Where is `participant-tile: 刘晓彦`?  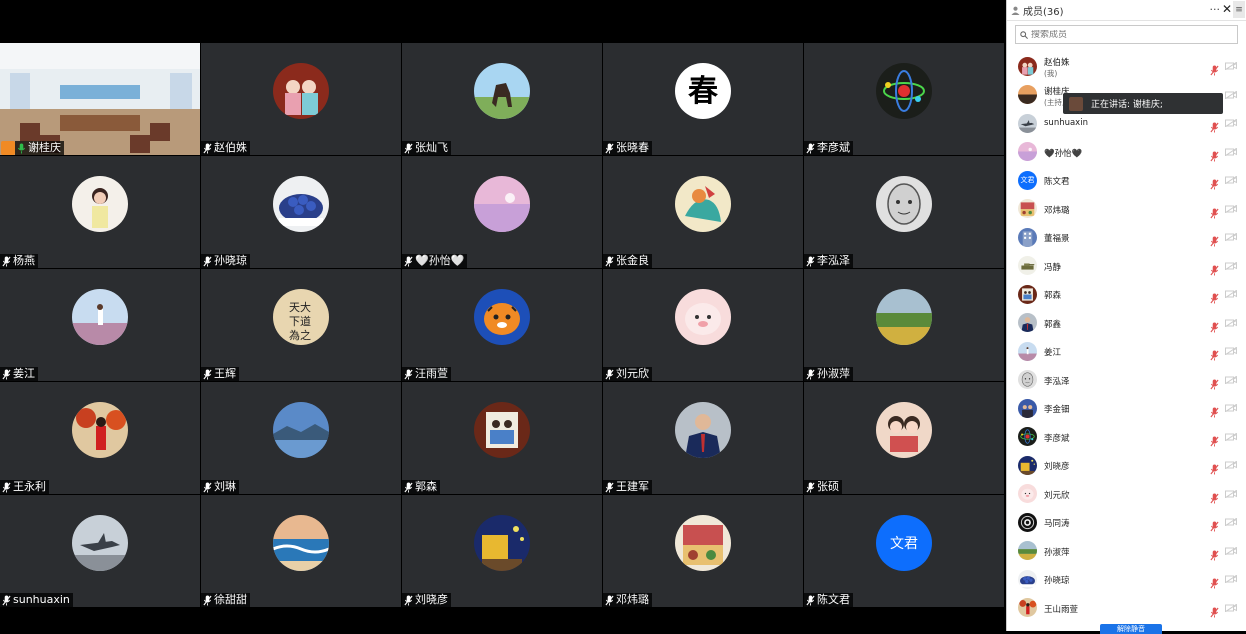
participant-tile: 刘晓彦 is located at coordinates (502, 551).